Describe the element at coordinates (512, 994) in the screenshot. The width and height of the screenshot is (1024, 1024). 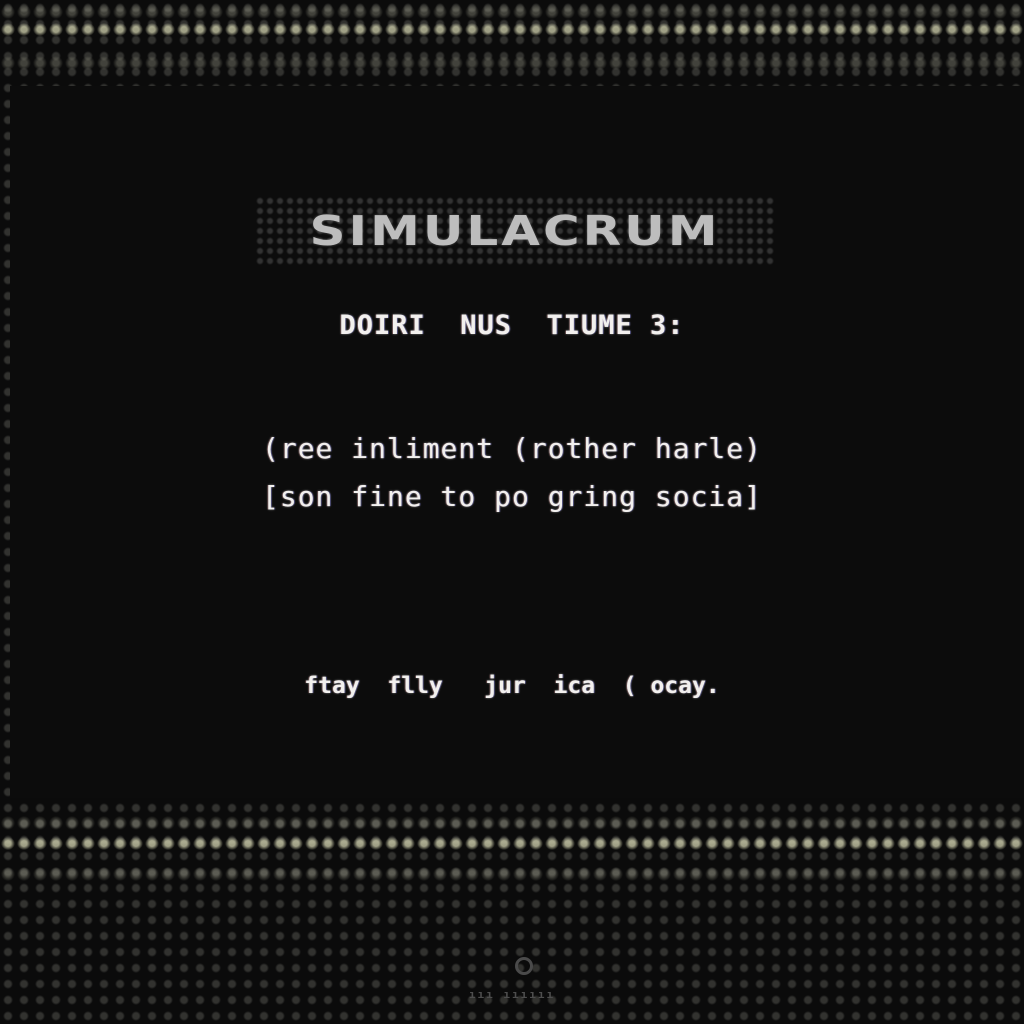
I see `footer-text: ııı ıııııı` at that location.